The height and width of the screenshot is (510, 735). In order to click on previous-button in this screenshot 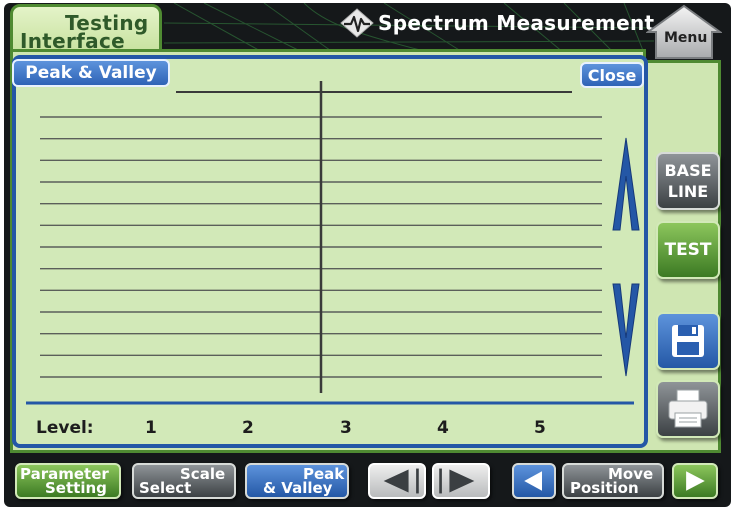, I will do `click(397, 481)`.